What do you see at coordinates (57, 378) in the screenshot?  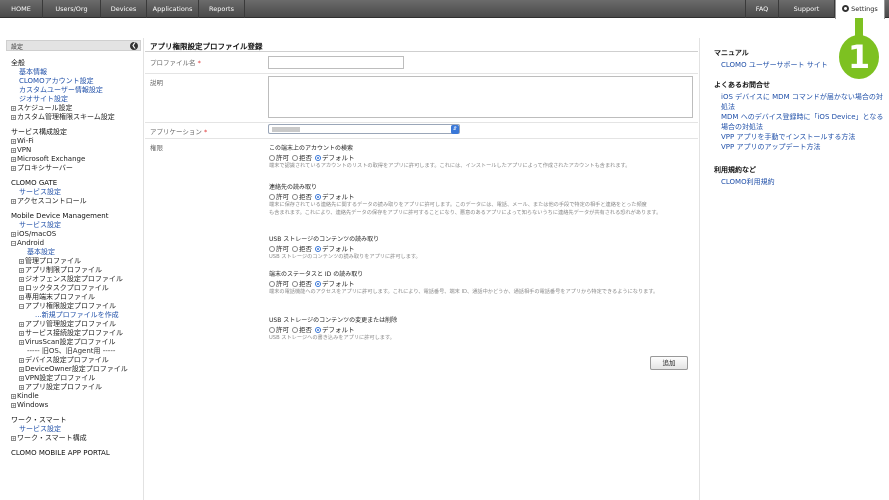 I see `sidebar-tree-item: + VPN設定プロファイル` at bounding box center [57, 378].